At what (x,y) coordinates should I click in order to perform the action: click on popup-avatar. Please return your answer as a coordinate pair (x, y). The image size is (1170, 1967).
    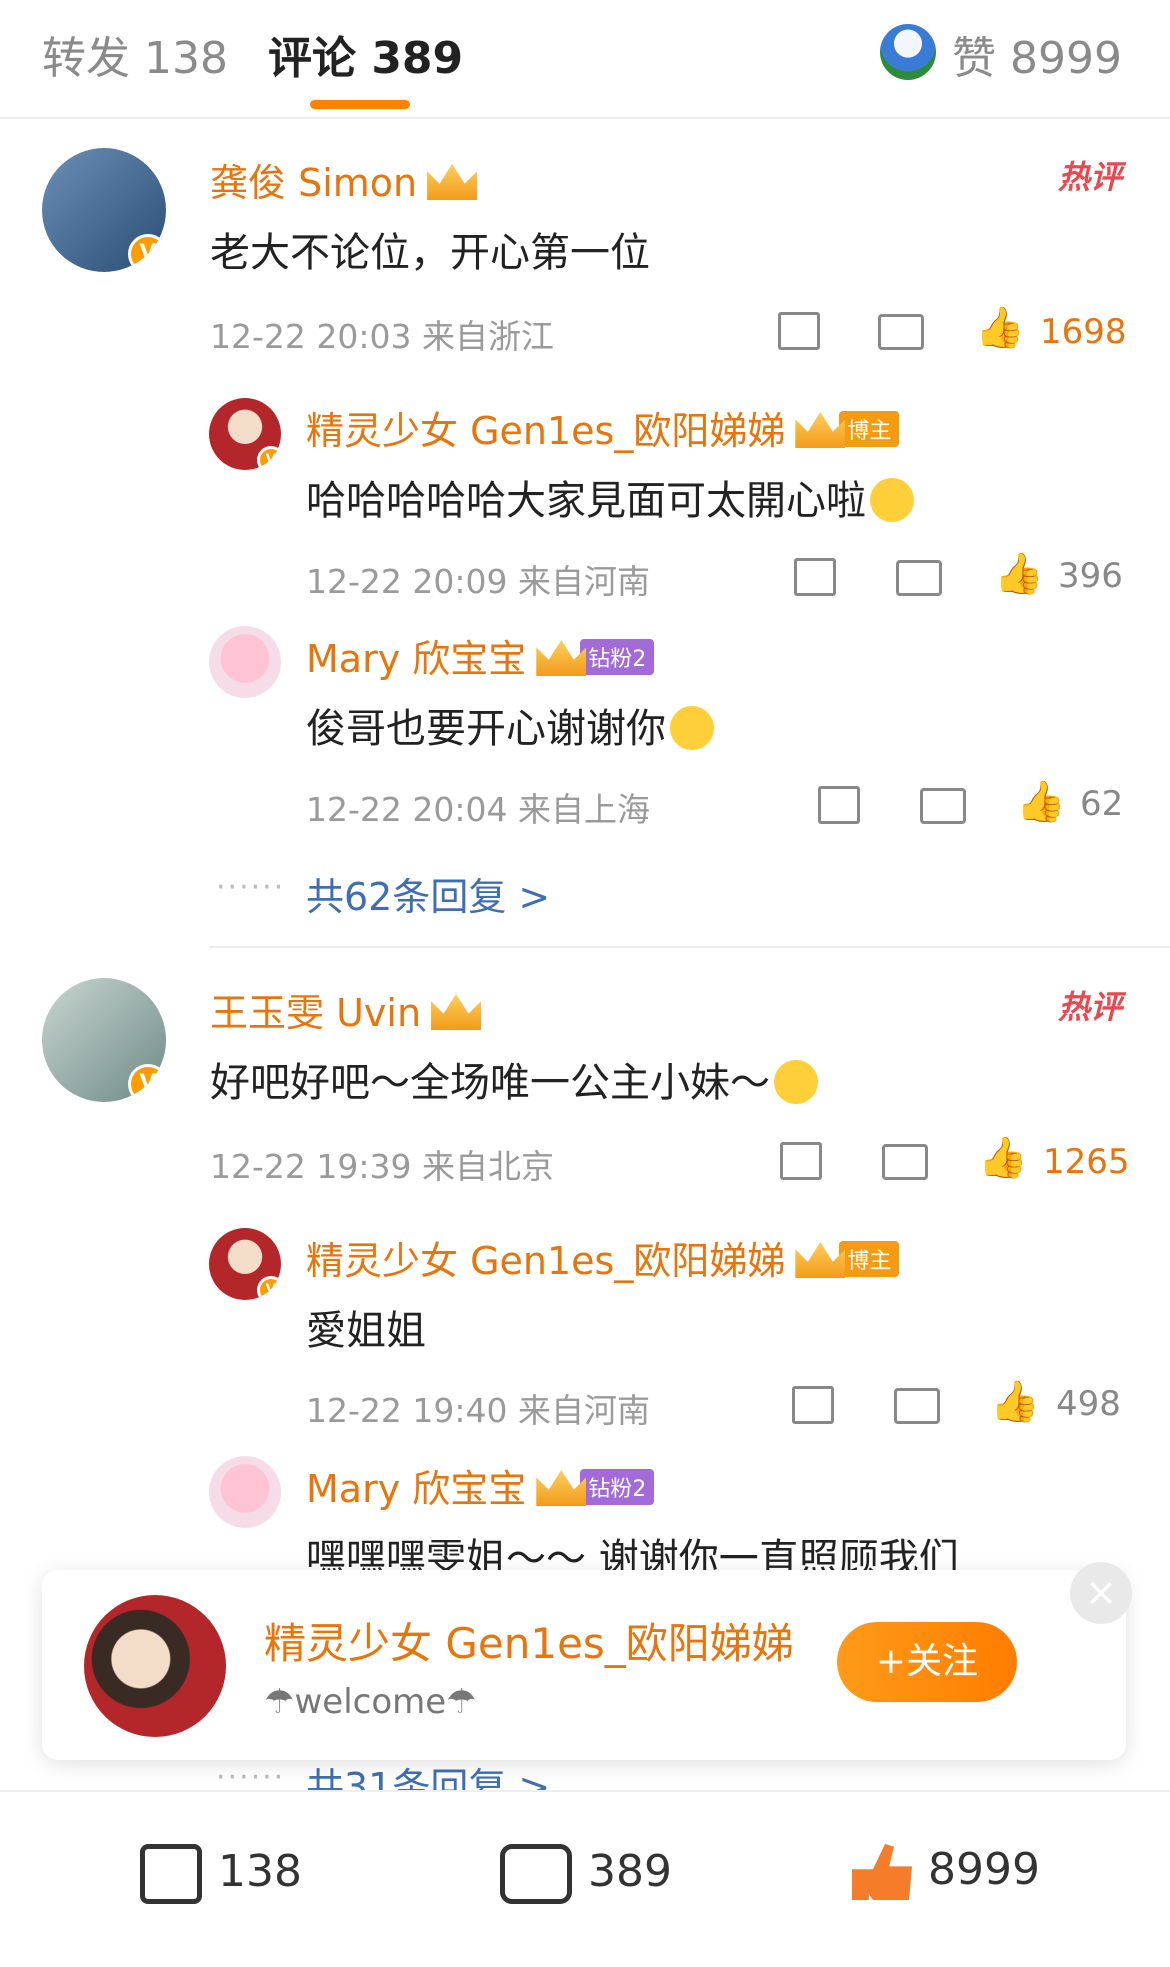
    Looking at the image, I should click on (155, 1666).